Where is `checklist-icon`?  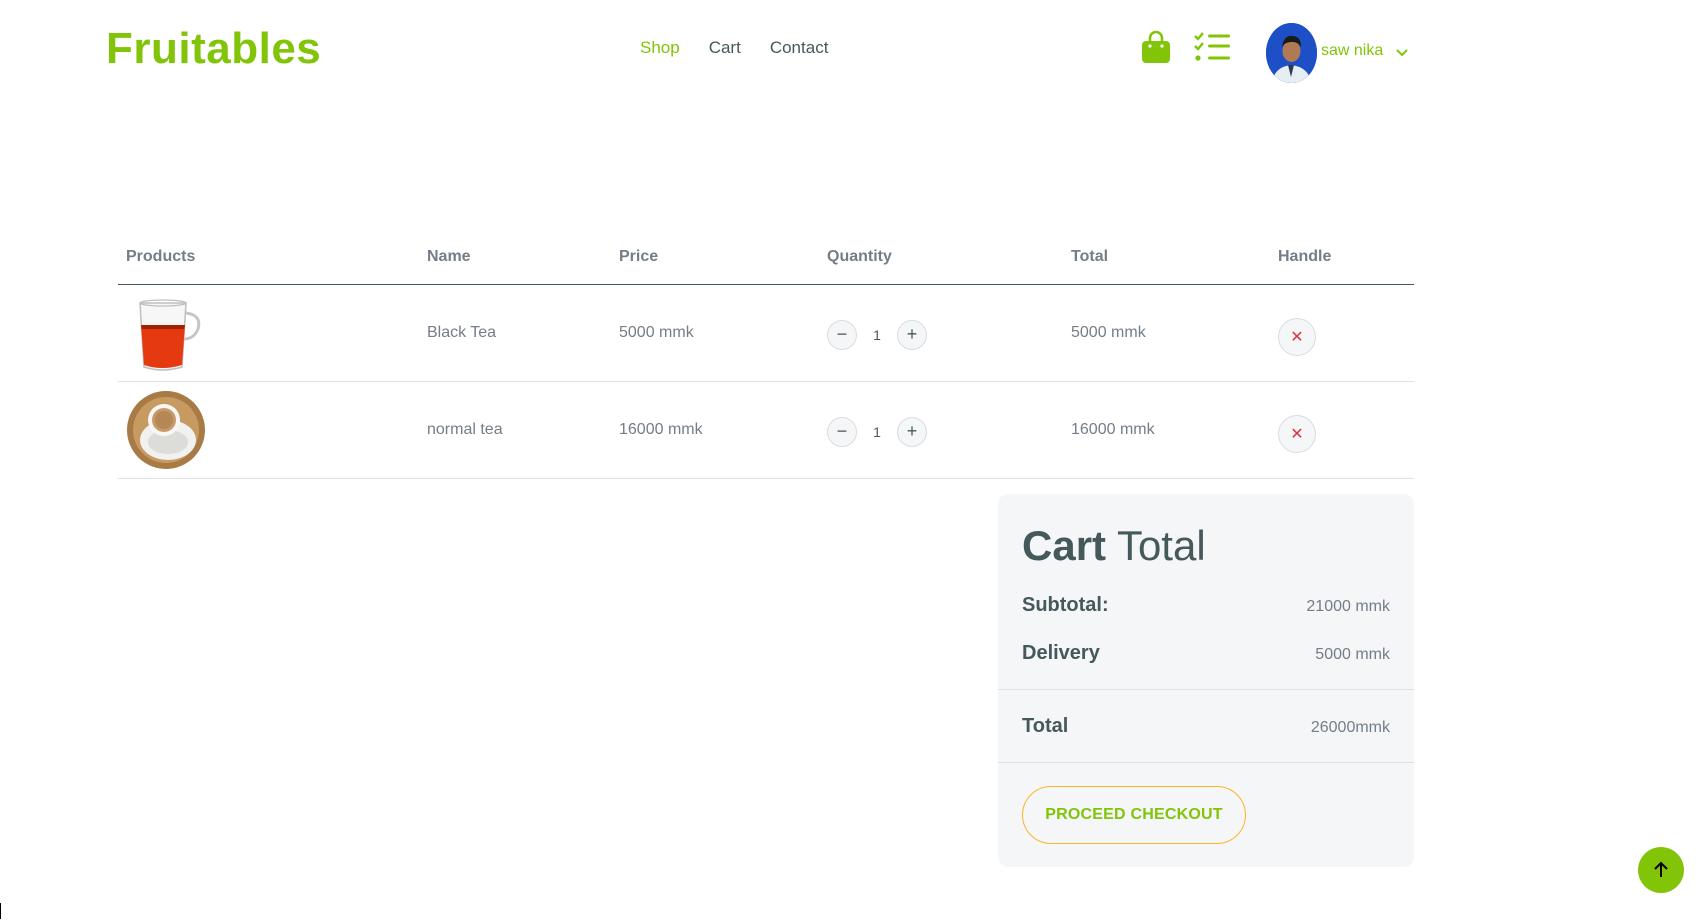 checklist-icon is located at coordinates (1212, 47).